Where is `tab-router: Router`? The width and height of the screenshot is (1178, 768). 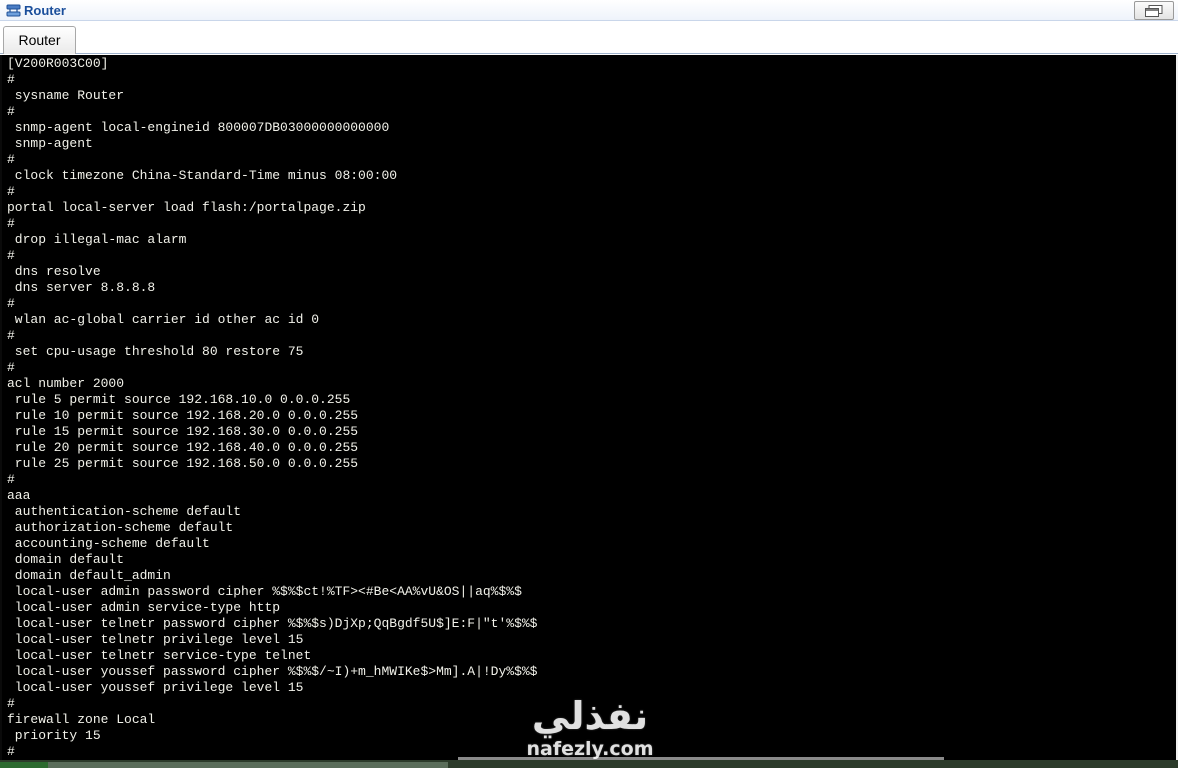 tab-router: Router is located at coordinates (39, 40).